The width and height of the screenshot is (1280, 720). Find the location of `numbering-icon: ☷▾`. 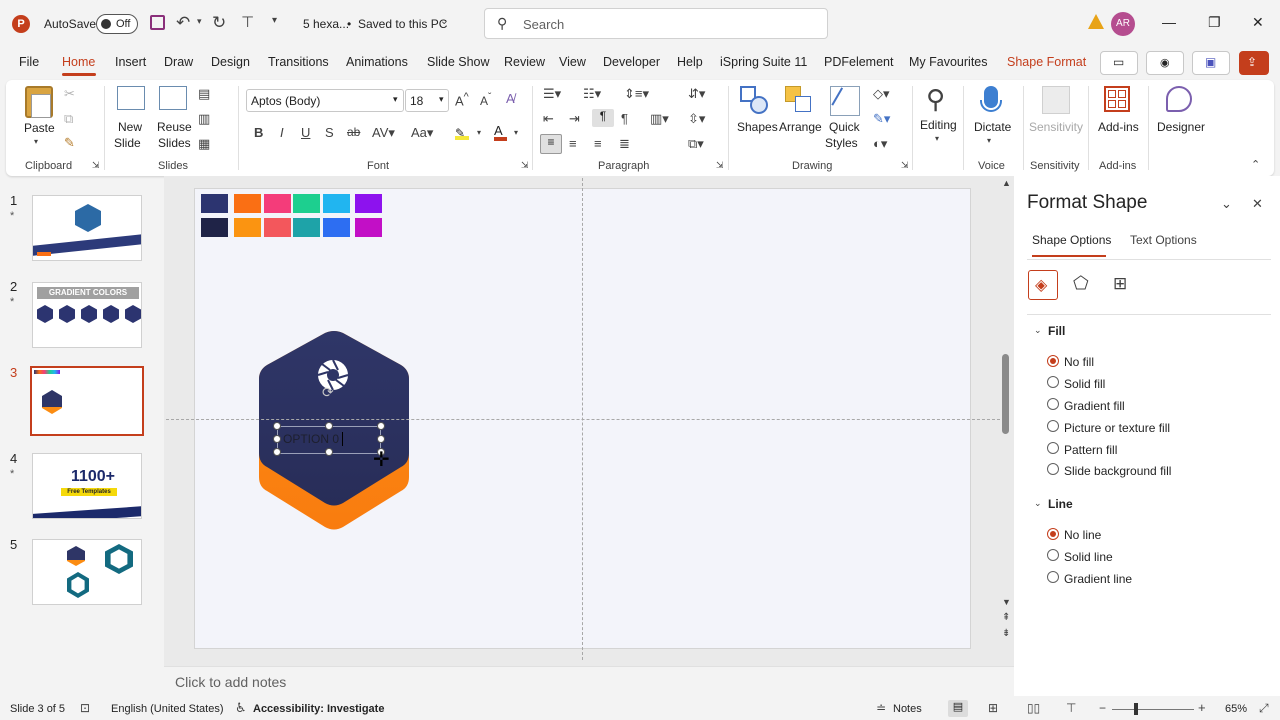

numbering-icon: ☷▾ is located at coordinates (592, 94).